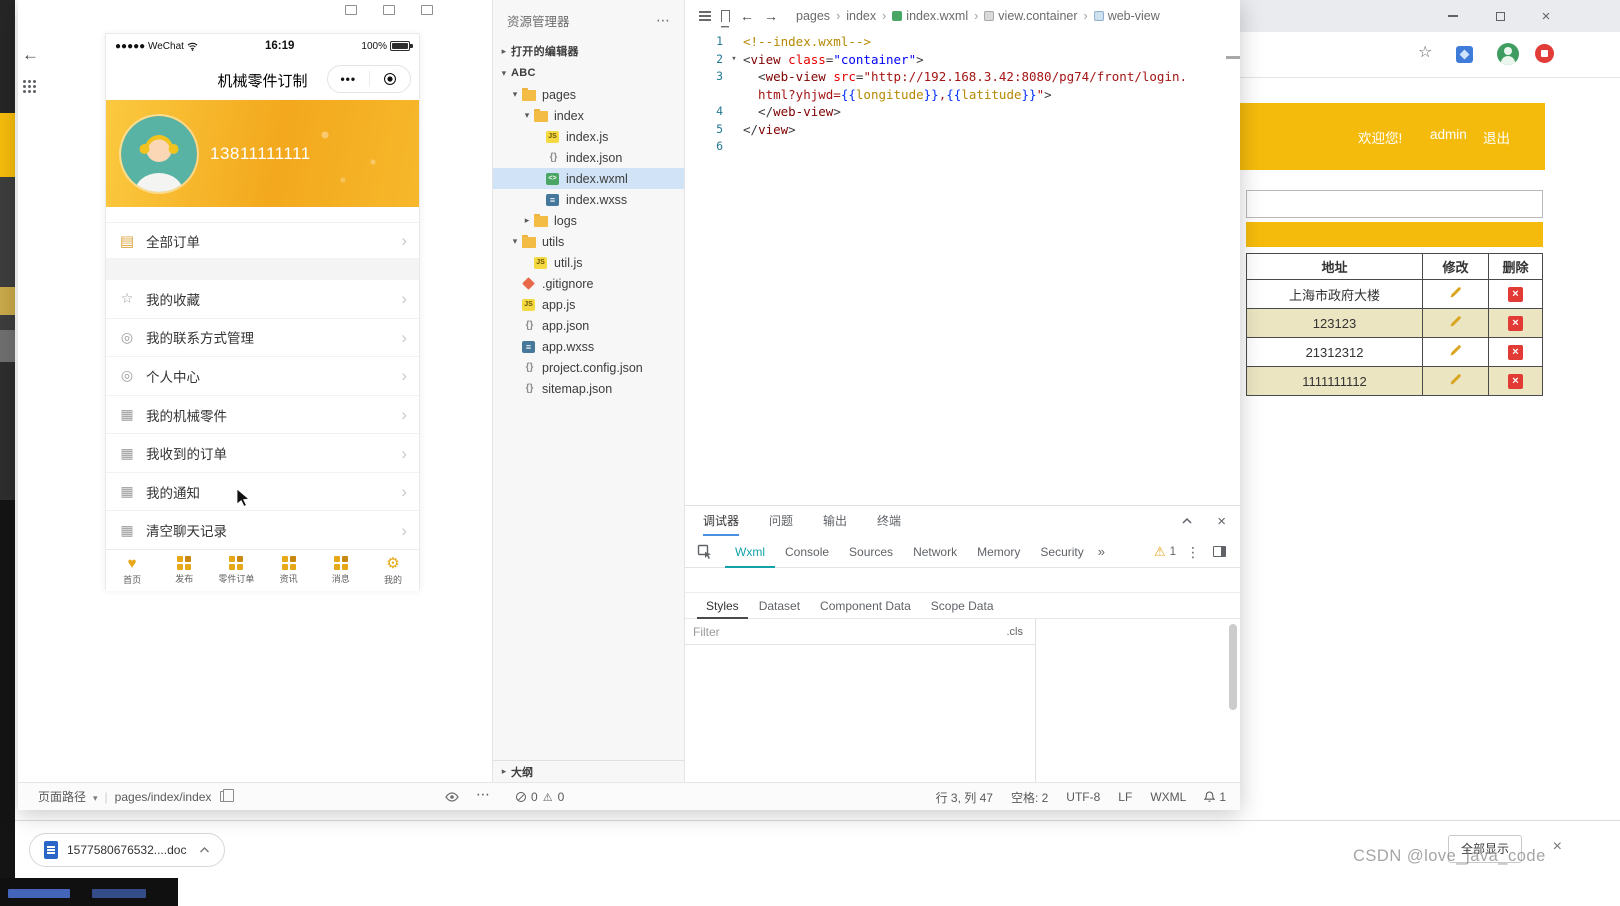 This screenshot has height=906, width=1620. Describe the element at coordinates (1031, 16) in the screenshot. I see `breadcrumb-item: view.container` at that location.